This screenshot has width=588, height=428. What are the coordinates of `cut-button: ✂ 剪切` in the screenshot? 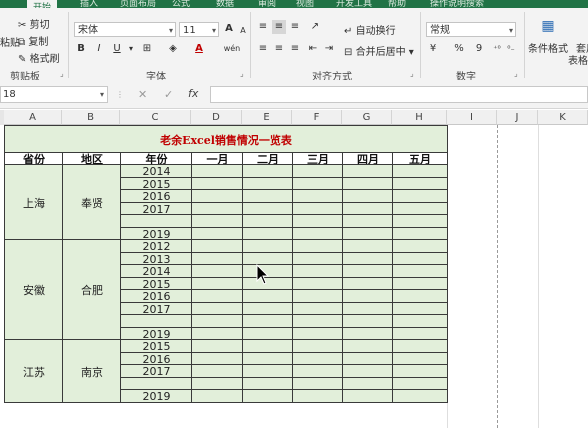 It's located at (34, 23).